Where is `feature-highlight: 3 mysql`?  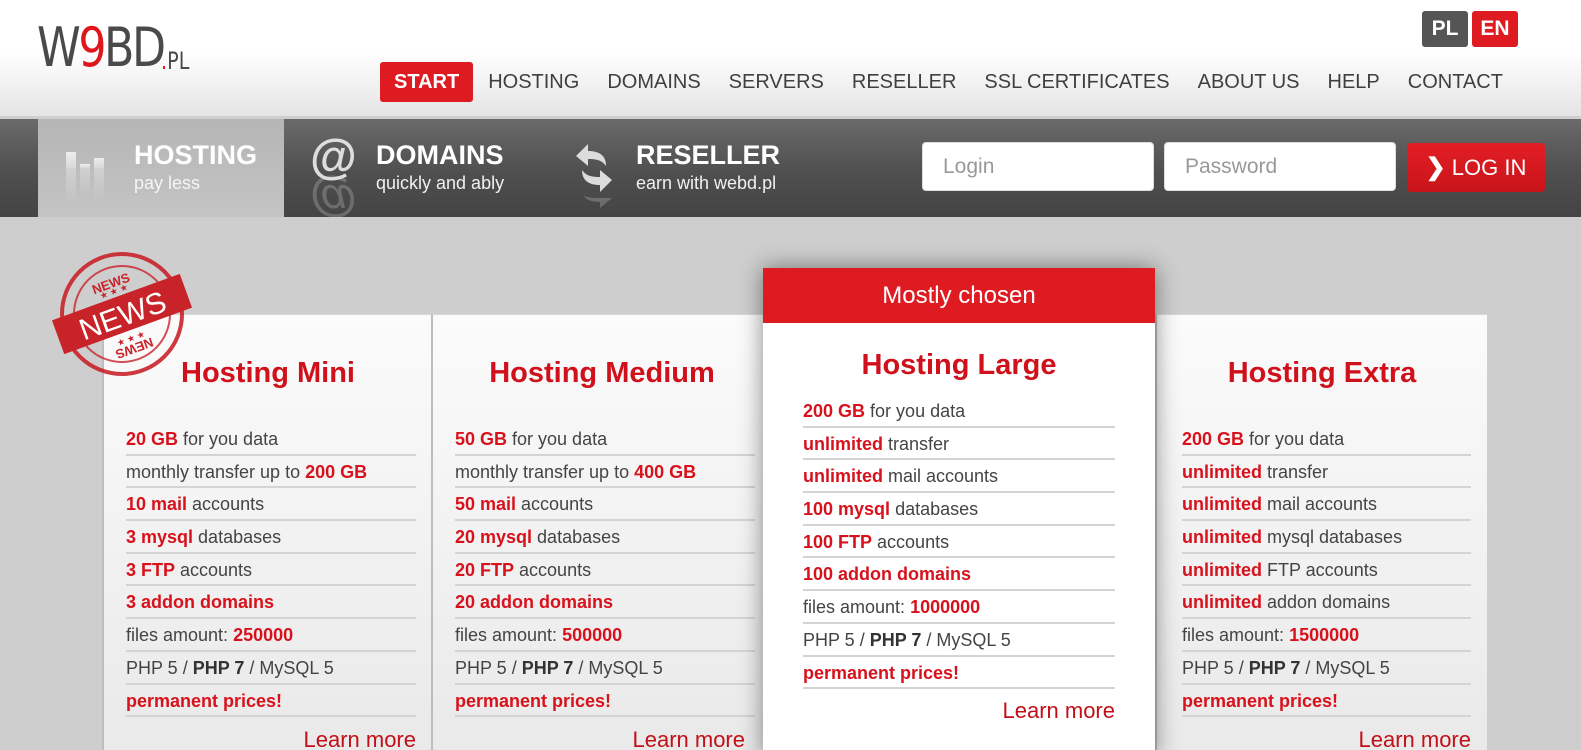 feature-highlight: 3 mysql is located at coordinates (160, 537).